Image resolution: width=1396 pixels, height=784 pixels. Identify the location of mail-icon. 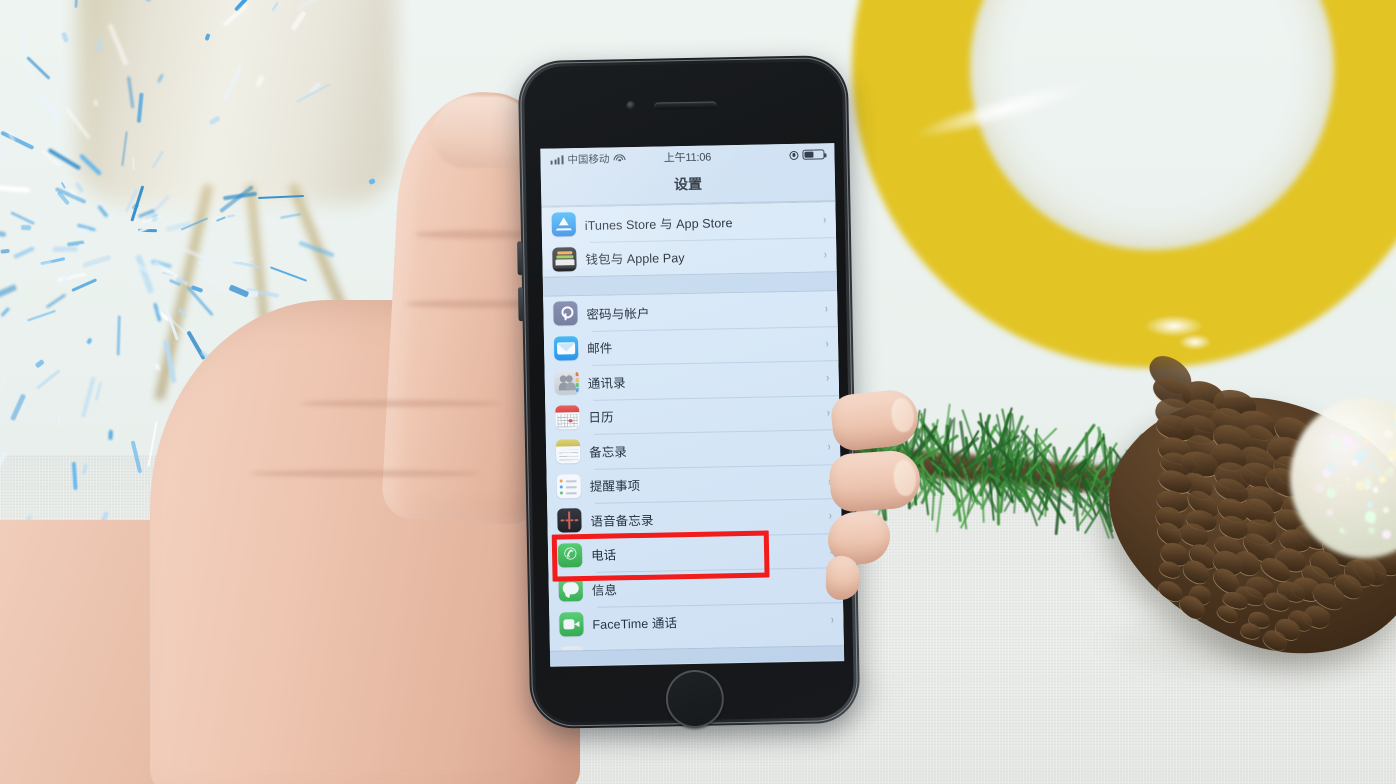
(566, 348).